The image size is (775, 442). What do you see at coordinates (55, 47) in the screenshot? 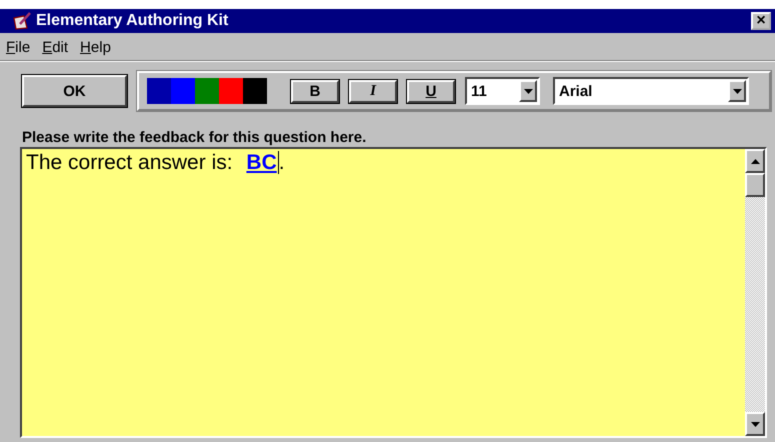
I see `menu-item: Edit` at bounding box center [55, 47].